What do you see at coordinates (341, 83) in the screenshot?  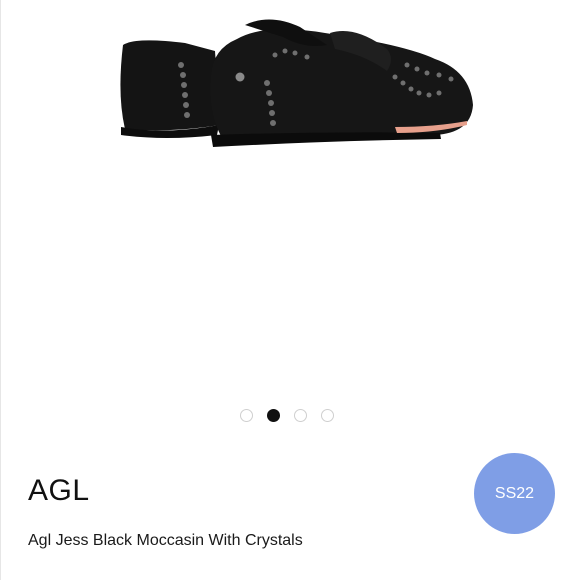 I see `shoe-front` at bounding box center [341, 83].